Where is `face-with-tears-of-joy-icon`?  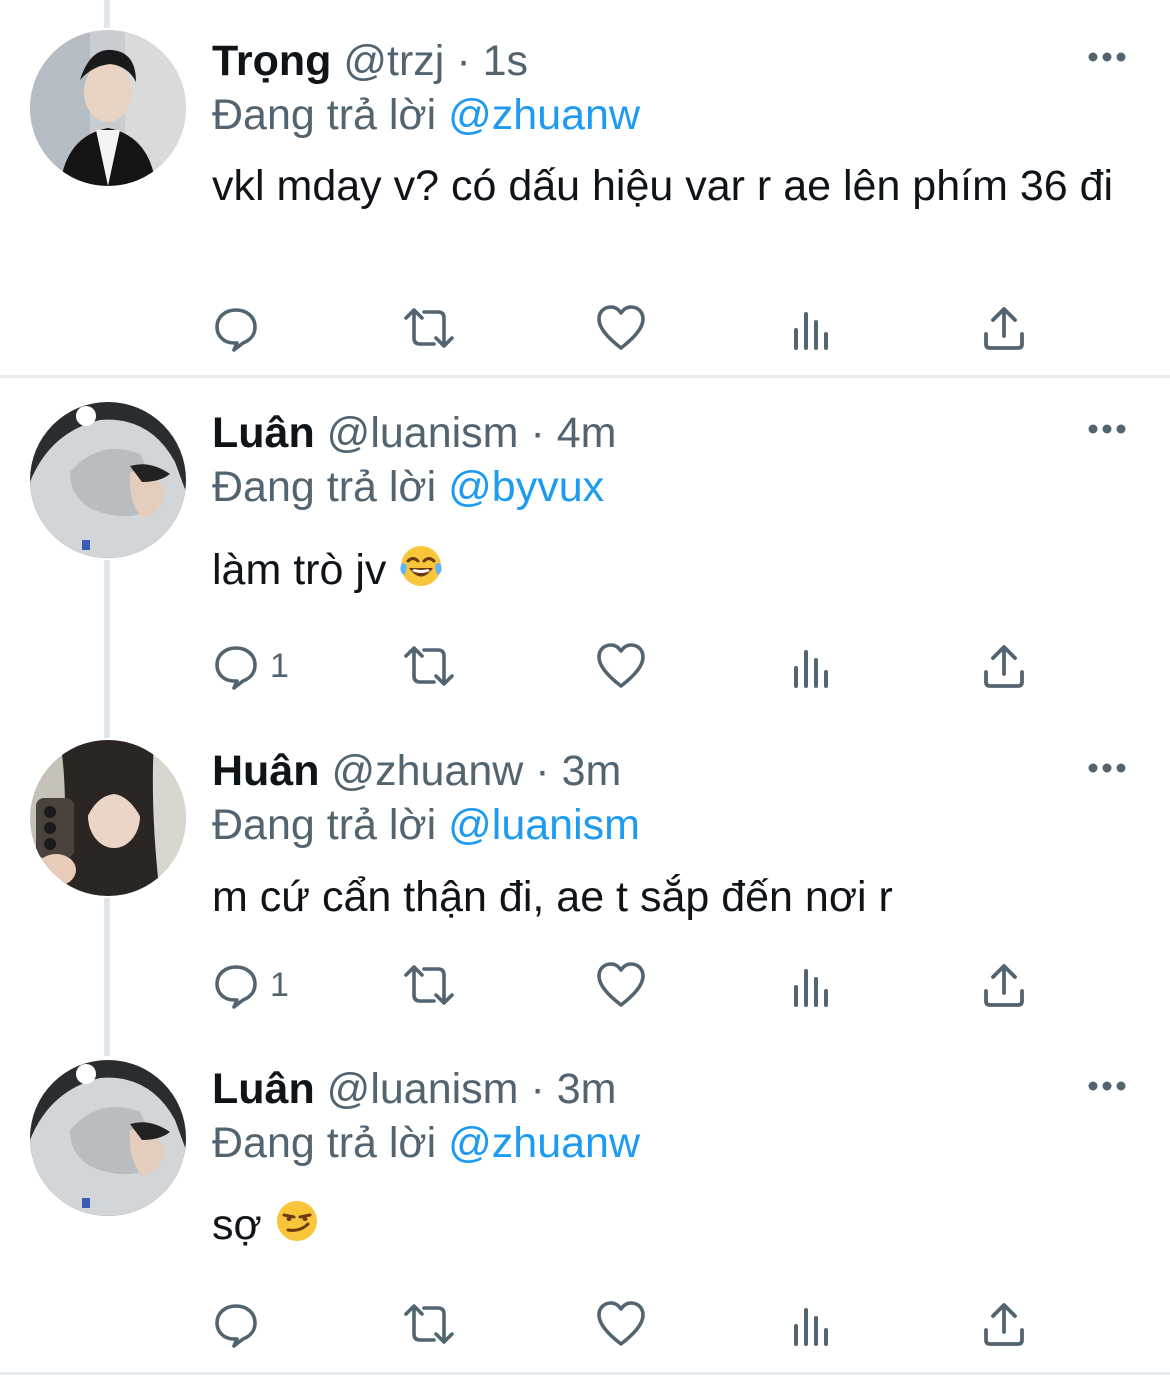 face-with-tears-of-joy-icon is located at coordinates (421, 572).